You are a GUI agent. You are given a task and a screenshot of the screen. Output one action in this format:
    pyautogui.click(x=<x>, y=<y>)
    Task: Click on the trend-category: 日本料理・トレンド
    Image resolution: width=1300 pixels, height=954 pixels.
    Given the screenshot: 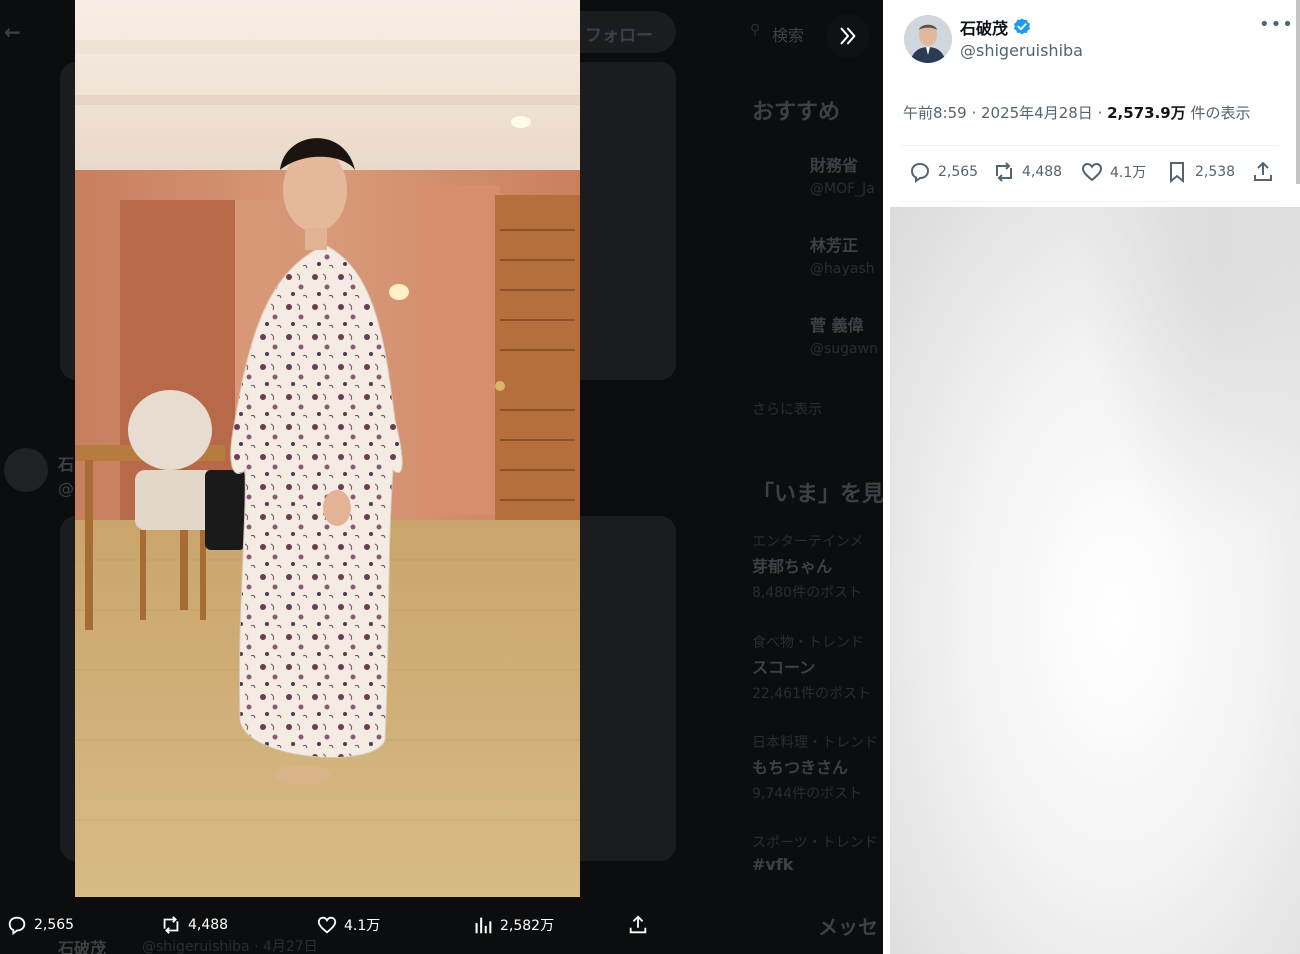 What is the action you would take?
    pyautogui.click(x=815, y=743)
    